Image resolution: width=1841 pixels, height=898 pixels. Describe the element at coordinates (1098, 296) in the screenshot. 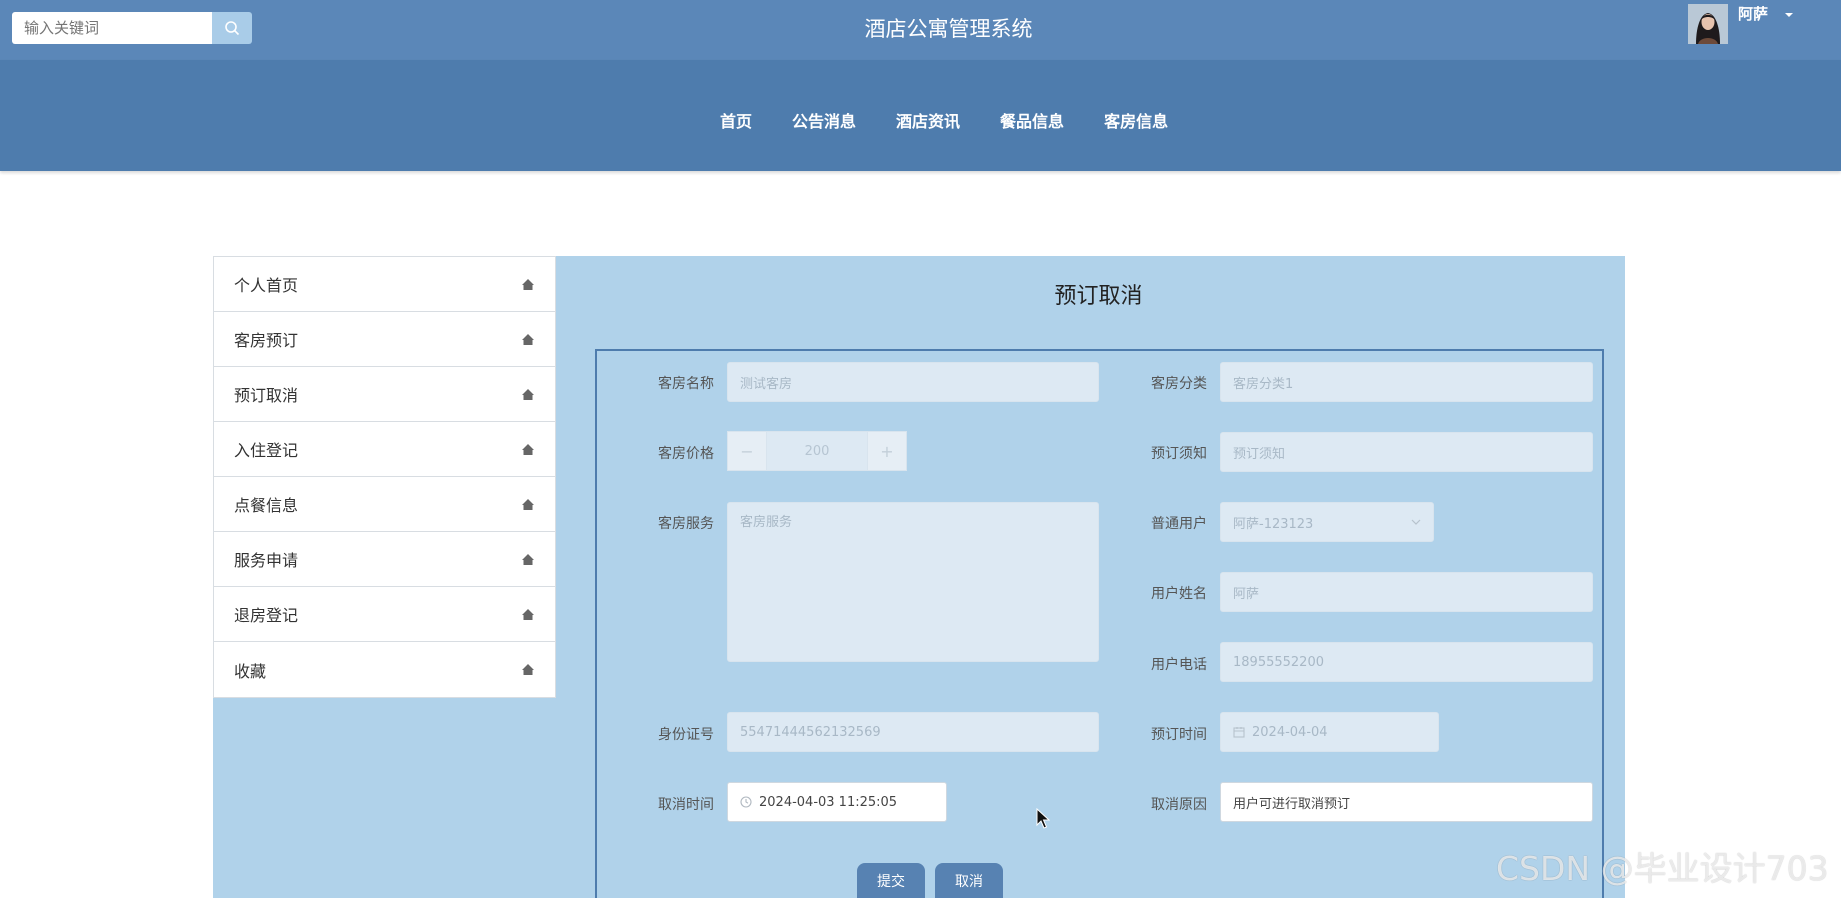

I see `page-title: 预订取消` at that location.